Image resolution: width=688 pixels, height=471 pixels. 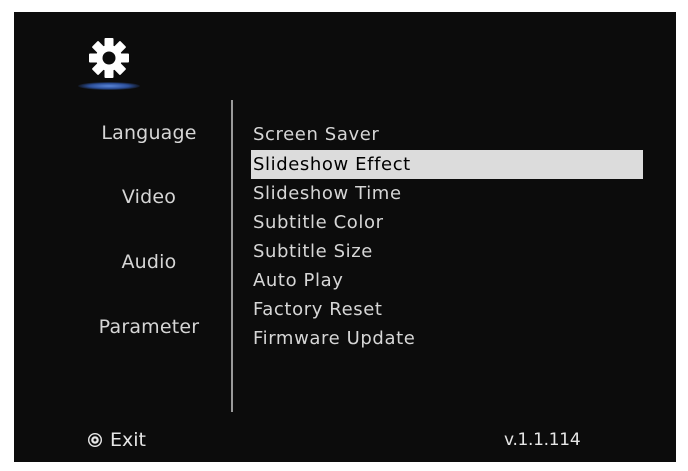 What do you see at coordinates (149, 133) in the screenshot?
I see `category-language: Language` at bounding box center [149, 133].